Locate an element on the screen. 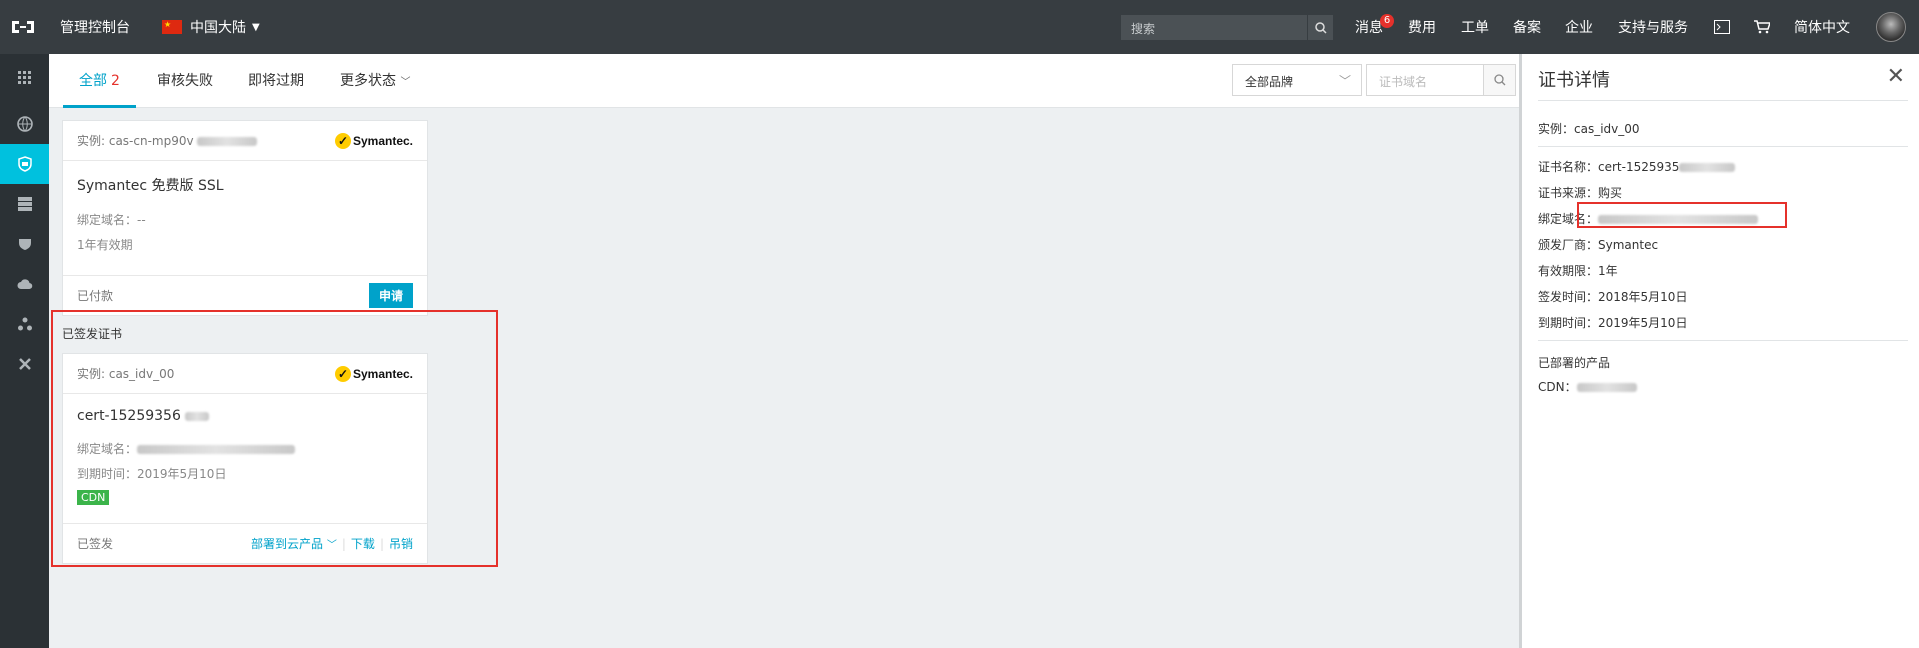 This screenshot has height=648, width=1919. region-selector: 中国大陆 ▼ is located at coordinates (211, 27).